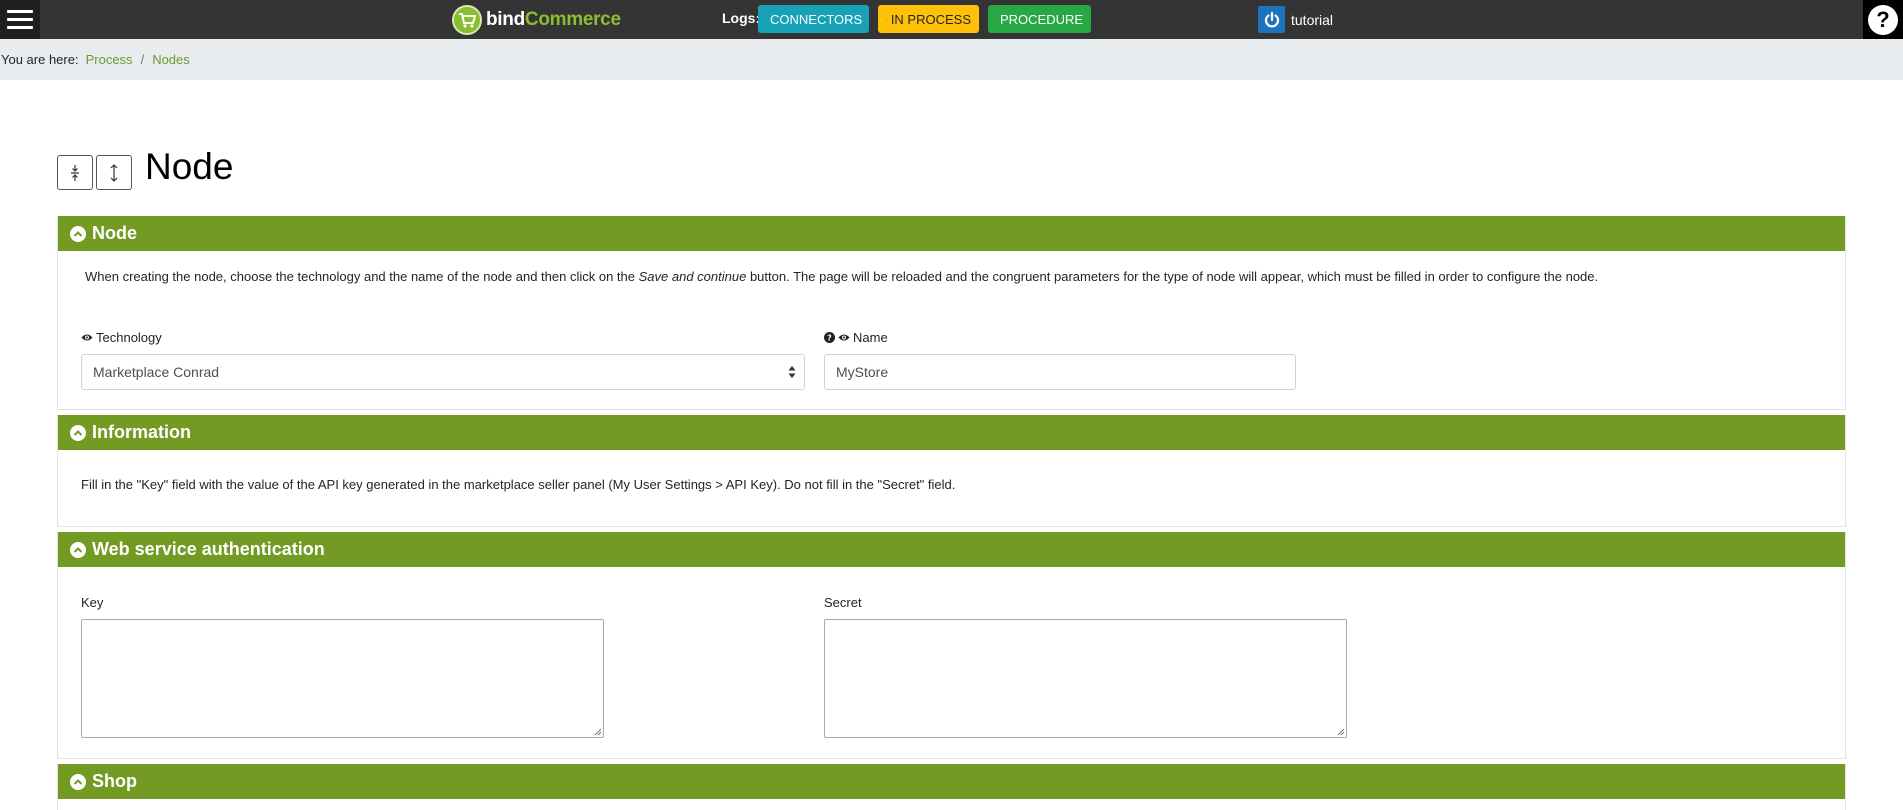  I want to click on in-process-label: IN PROCESS, so click(930, 19).